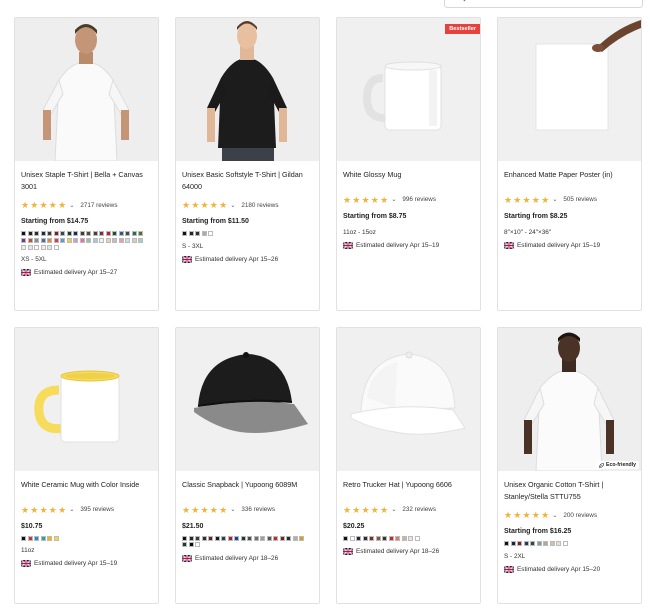  I want to click on review-count: 232 reviews, so click(419, 509).